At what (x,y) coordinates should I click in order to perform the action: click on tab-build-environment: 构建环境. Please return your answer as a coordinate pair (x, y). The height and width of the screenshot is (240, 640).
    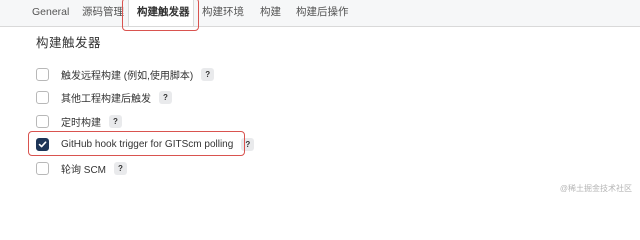
    Looking at the image, I should click on (223, 13).